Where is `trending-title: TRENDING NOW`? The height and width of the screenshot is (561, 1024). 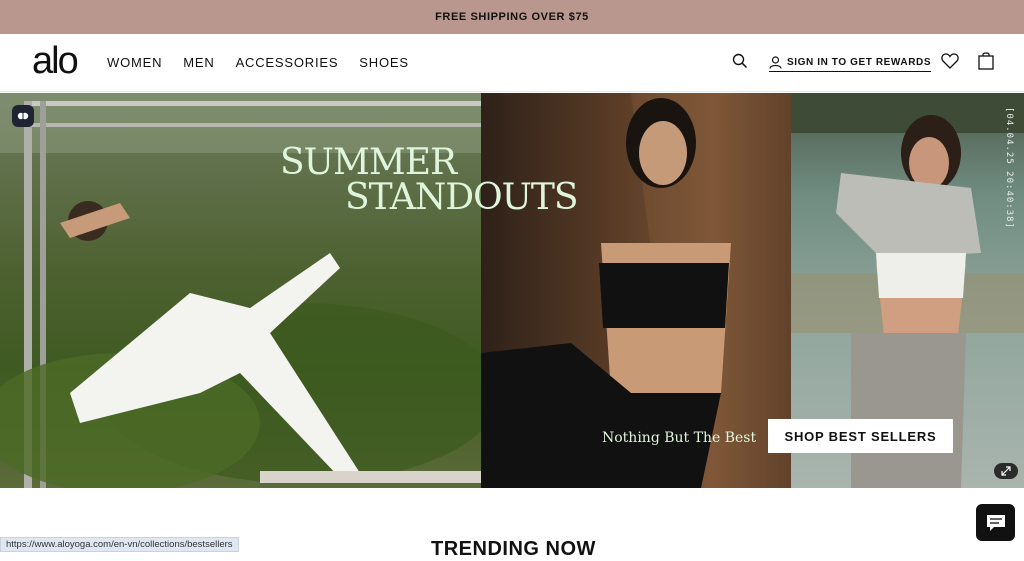
trending-title: TRENDING NOW is located at coordinates (513, 549).